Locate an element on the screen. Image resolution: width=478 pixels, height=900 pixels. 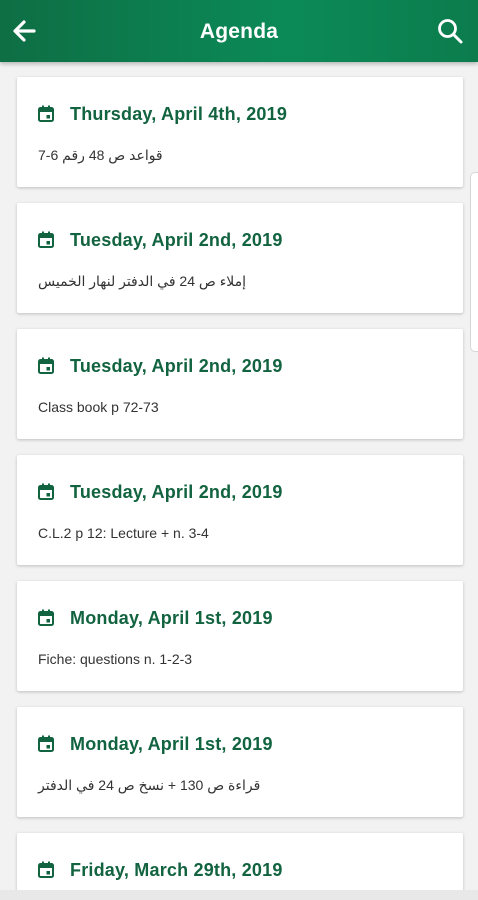
search-button is located at coordinates (450, 31).